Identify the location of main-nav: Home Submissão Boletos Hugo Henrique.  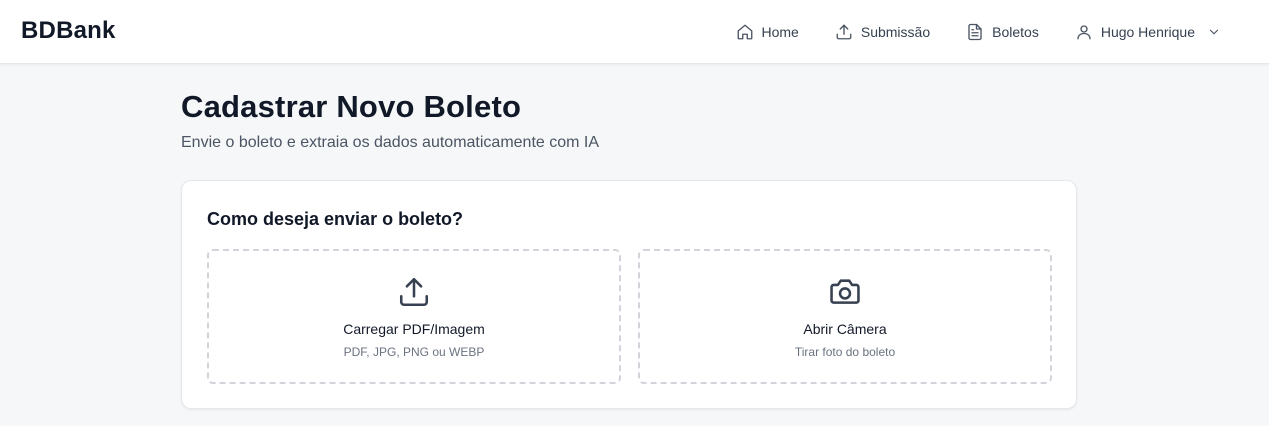
(979, 32).